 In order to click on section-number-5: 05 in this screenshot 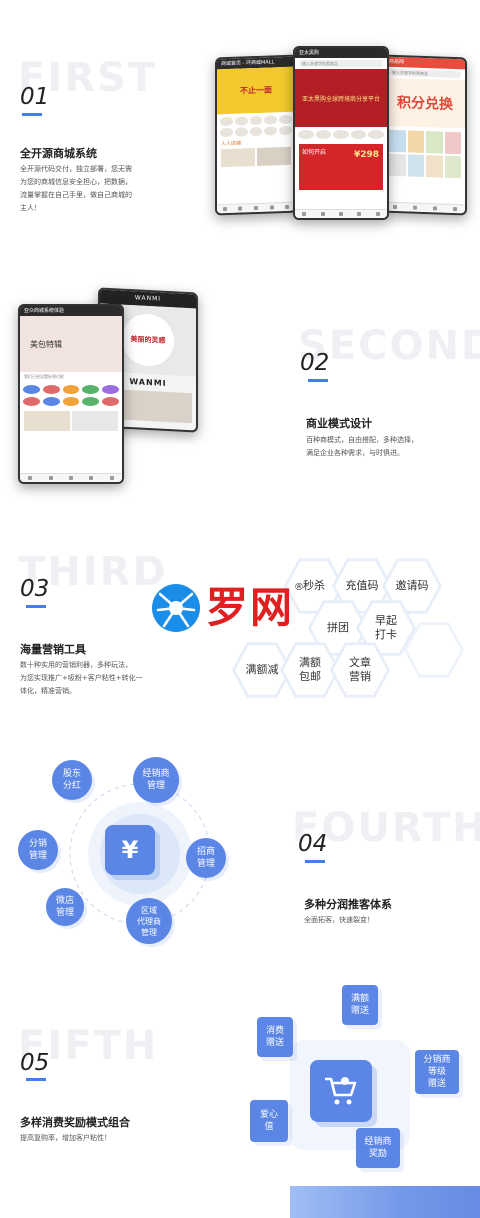, I will do `click(35, 1063)`.